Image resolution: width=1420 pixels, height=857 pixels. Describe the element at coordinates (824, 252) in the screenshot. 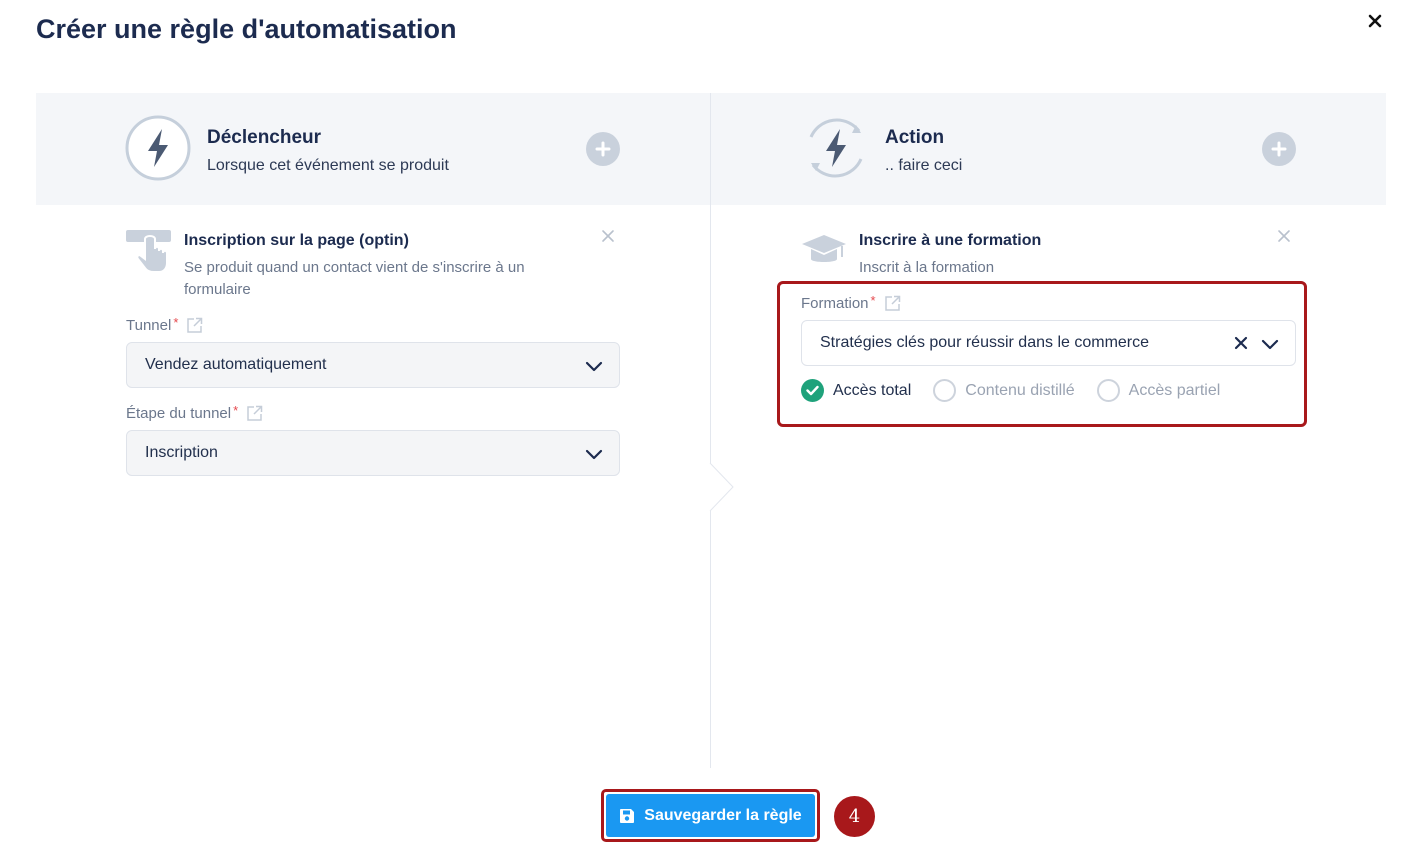

I see `graduation-cap-icon` at that location.